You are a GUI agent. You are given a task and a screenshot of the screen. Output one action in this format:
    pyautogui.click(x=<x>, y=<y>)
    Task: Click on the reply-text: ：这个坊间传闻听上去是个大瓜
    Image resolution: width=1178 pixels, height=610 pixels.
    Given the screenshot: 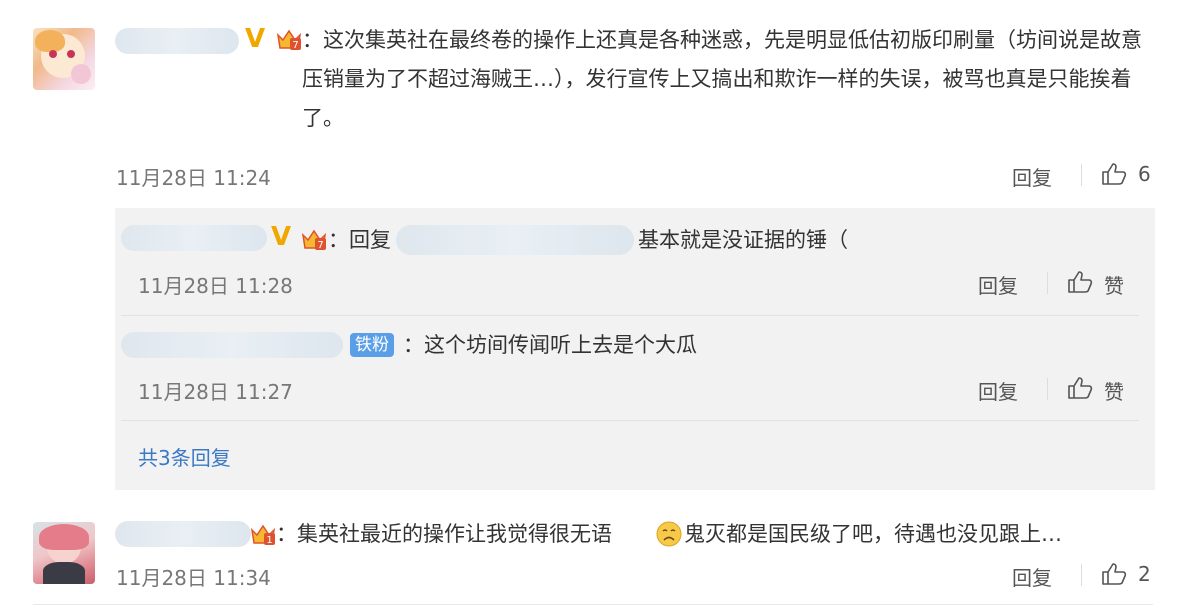 What is the action you would take?
    pyautogui.click(x=550, y=345)
    